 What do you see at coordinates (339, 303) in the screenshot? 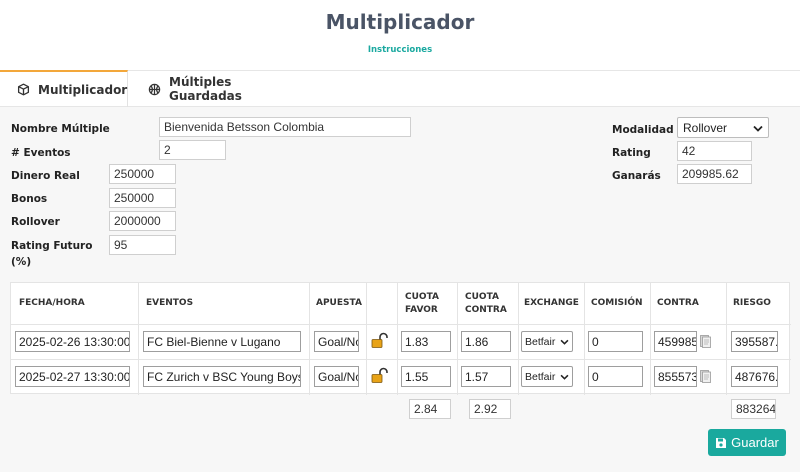
I see `column-header-apuesta: APUESTA` at bounding box center [339, 303].